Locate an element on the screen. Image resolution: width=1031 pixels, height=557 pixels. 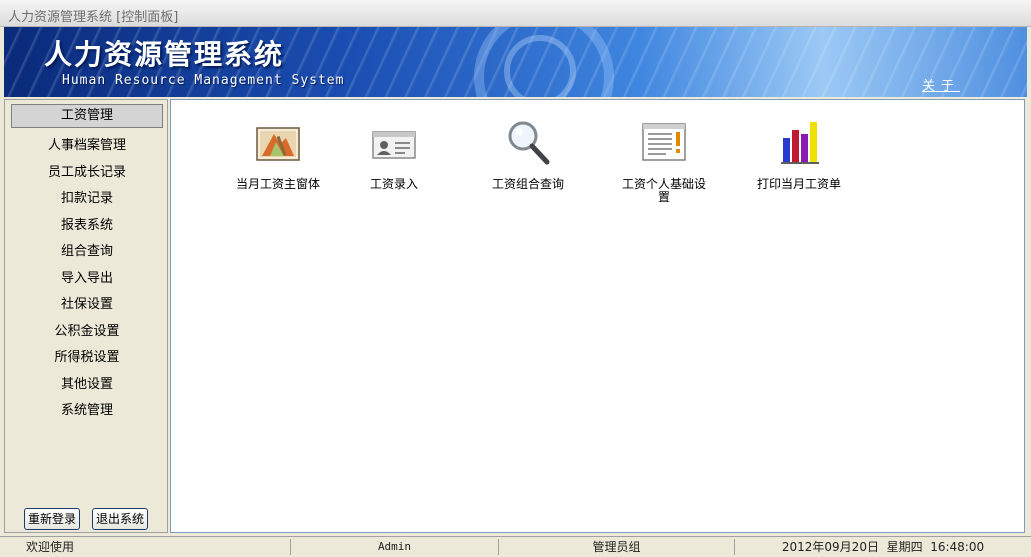
sidebar-item-personnel-files: 人事档案管理 is located at coordinates (87, 146).